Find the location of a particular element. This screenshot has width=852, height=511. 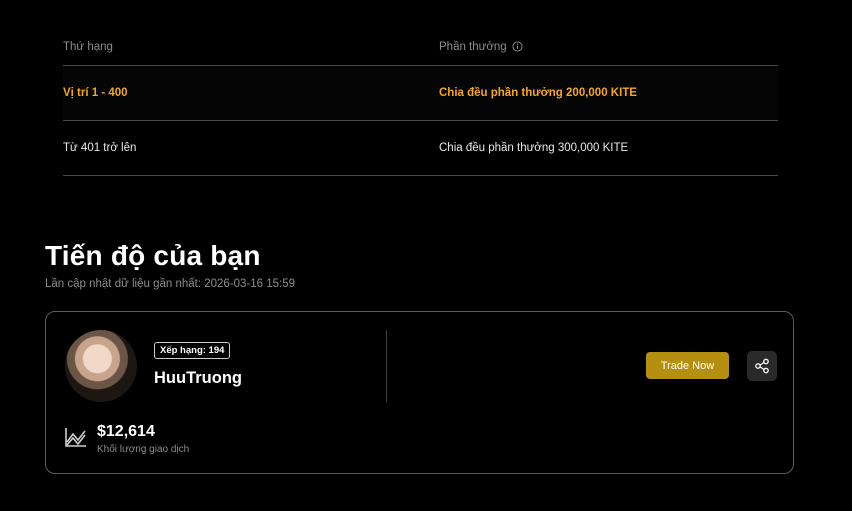

reward-column-label: Phần thưởng is located at coordinates (473, 46).